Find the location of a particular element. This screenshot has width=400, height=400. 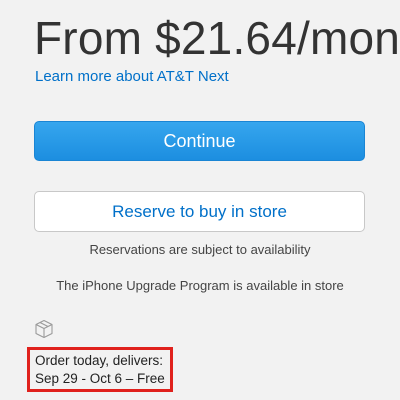

delivery-date-range: Sep 29 - Oct 6 – Free is located at coordinates (100, 378).